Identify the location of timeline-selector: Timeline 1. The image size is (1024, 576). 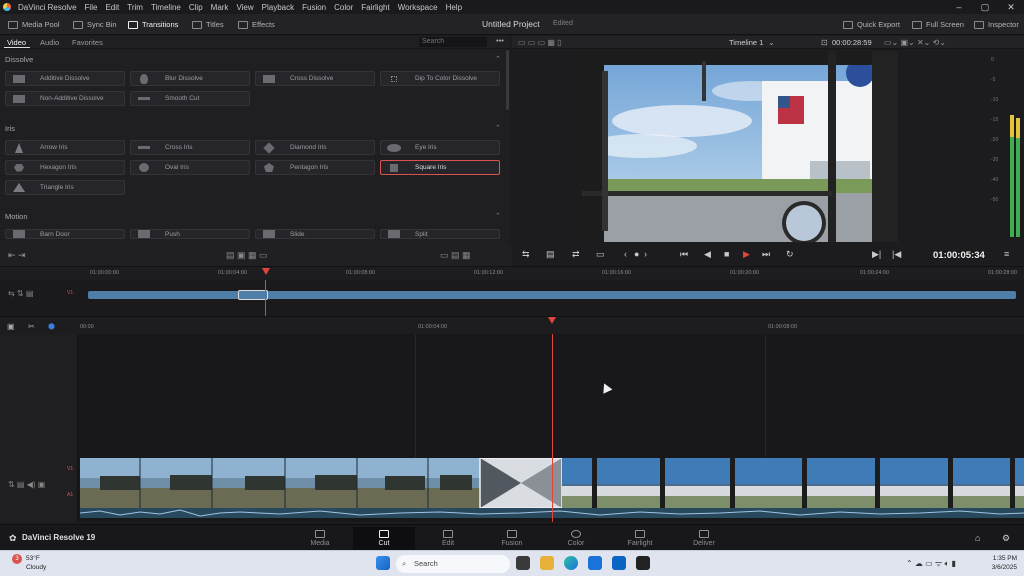
(746, 42).